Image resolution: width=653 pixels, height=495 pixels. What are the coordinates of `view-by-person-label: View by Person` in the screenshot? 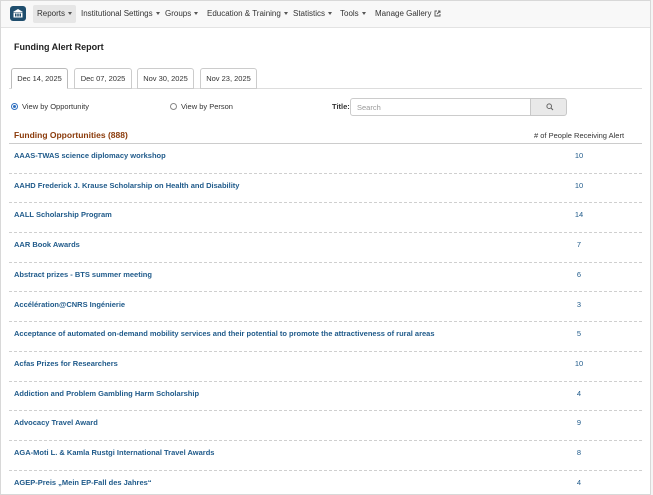 It's located at (207, 106).